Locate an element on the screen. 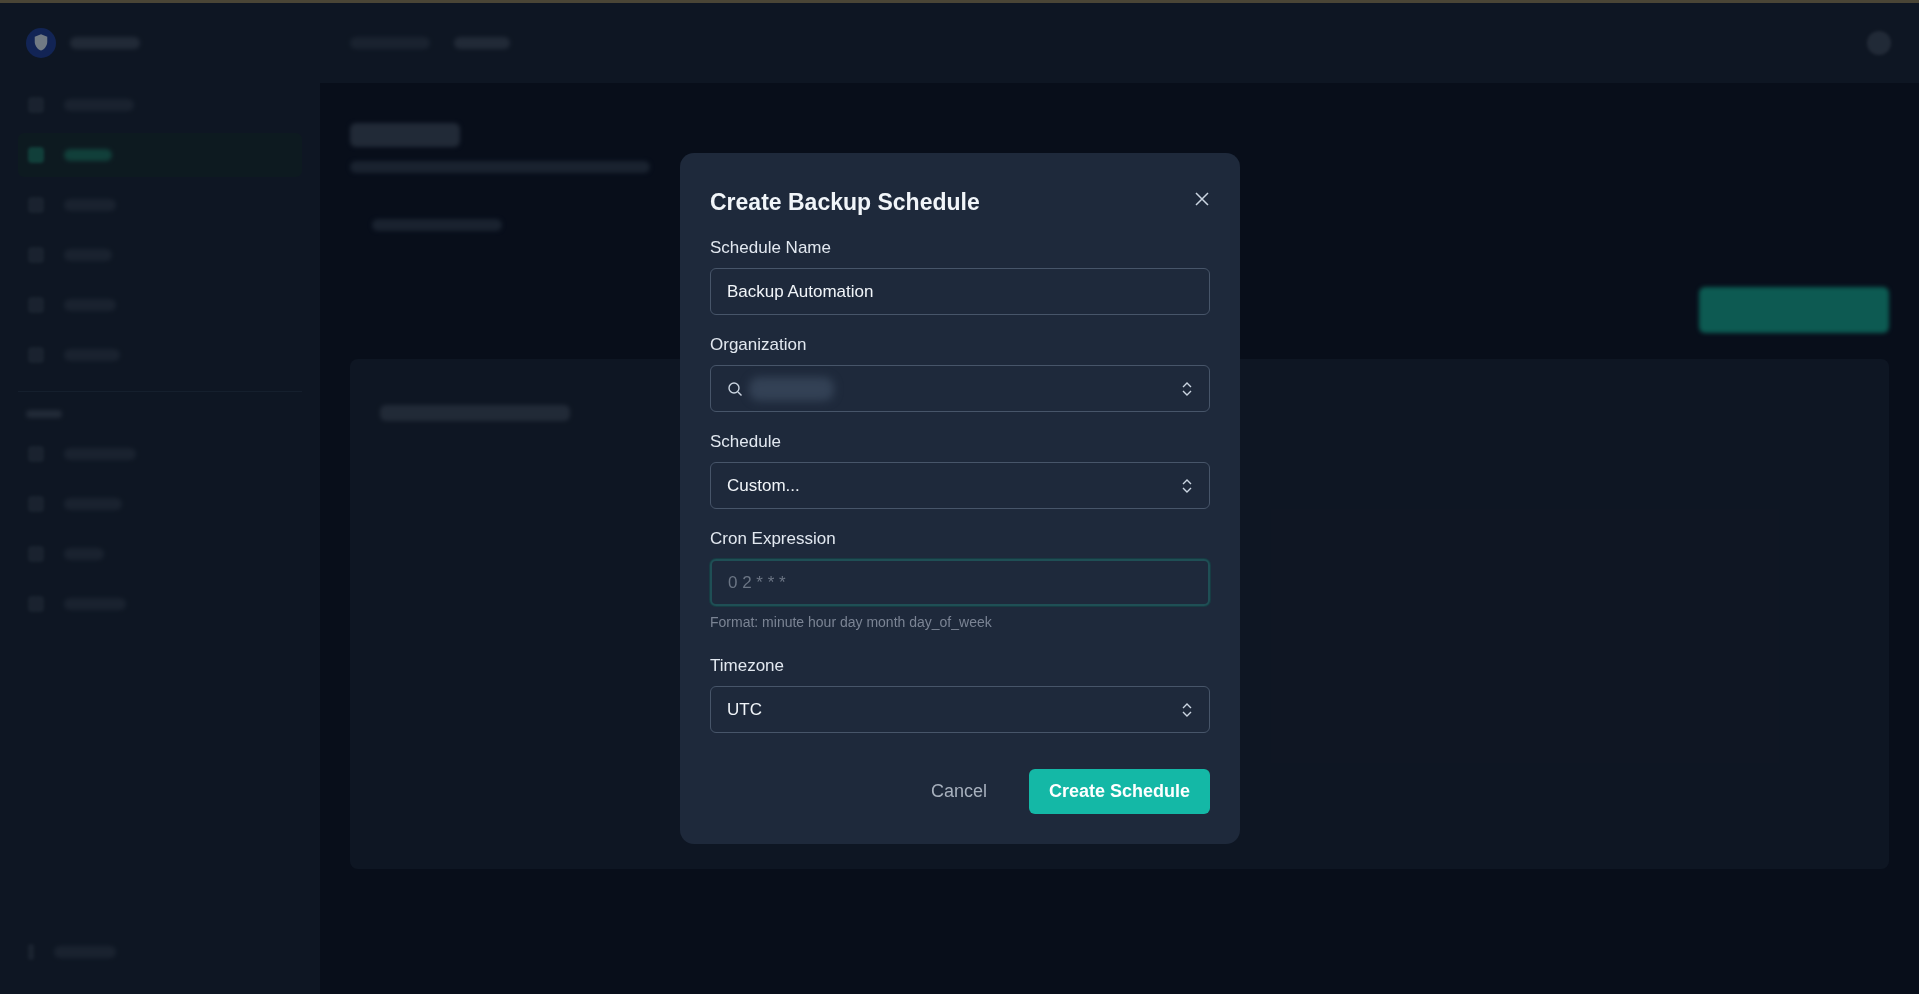  blurred-button is located at coordinates (1794, 310).